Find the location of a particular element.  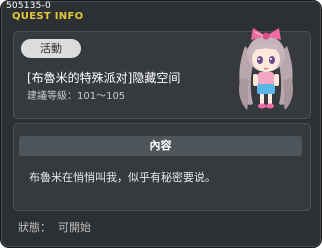

quest-category-badge: 活動 is located at coordinates (51, 48).